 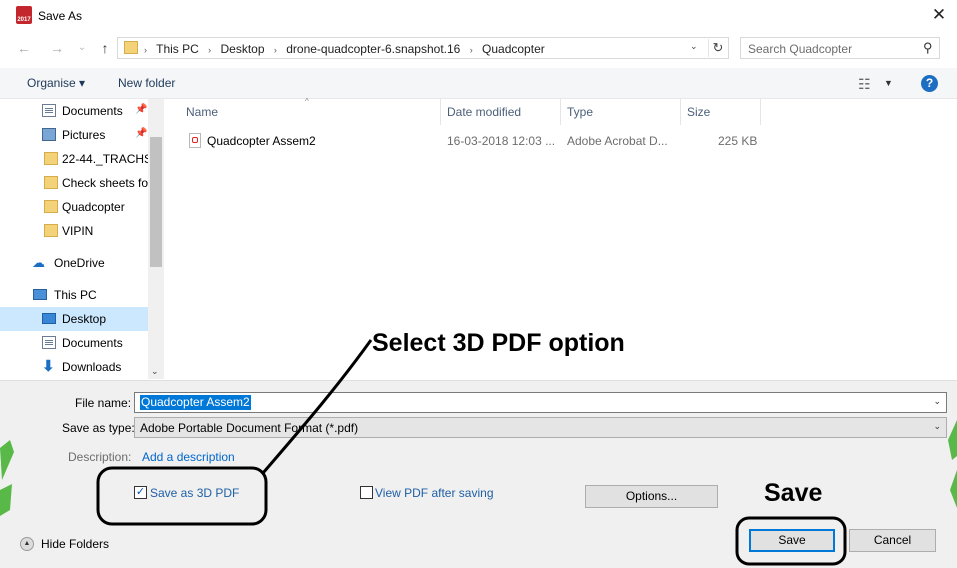 What do you see at coordinates (928, 48) in the screenshot?
I see `search-icon: ⚲` at bounding box center [928, 48].